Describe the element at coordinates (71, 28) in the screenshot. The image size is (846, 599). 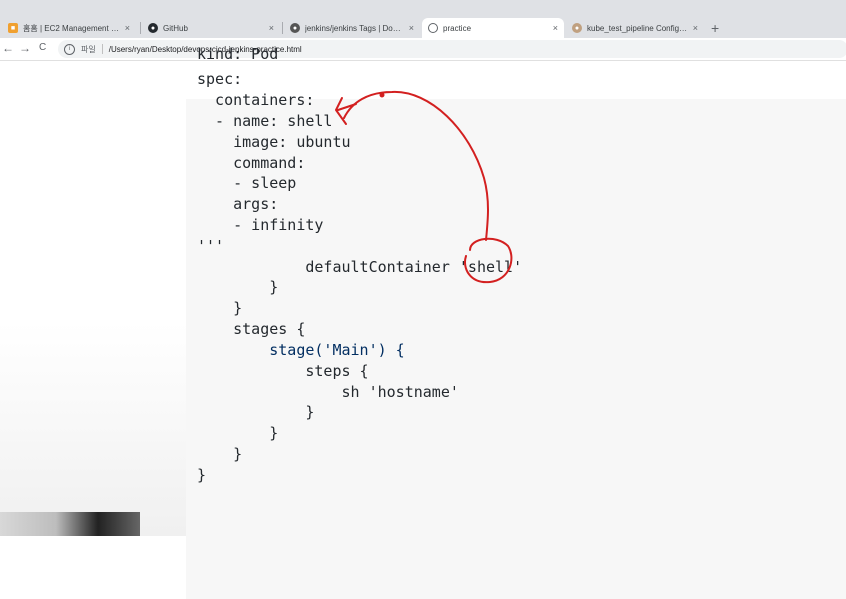
I see `tab-label: 홈홈 | EC2 Management Consol` at that location.